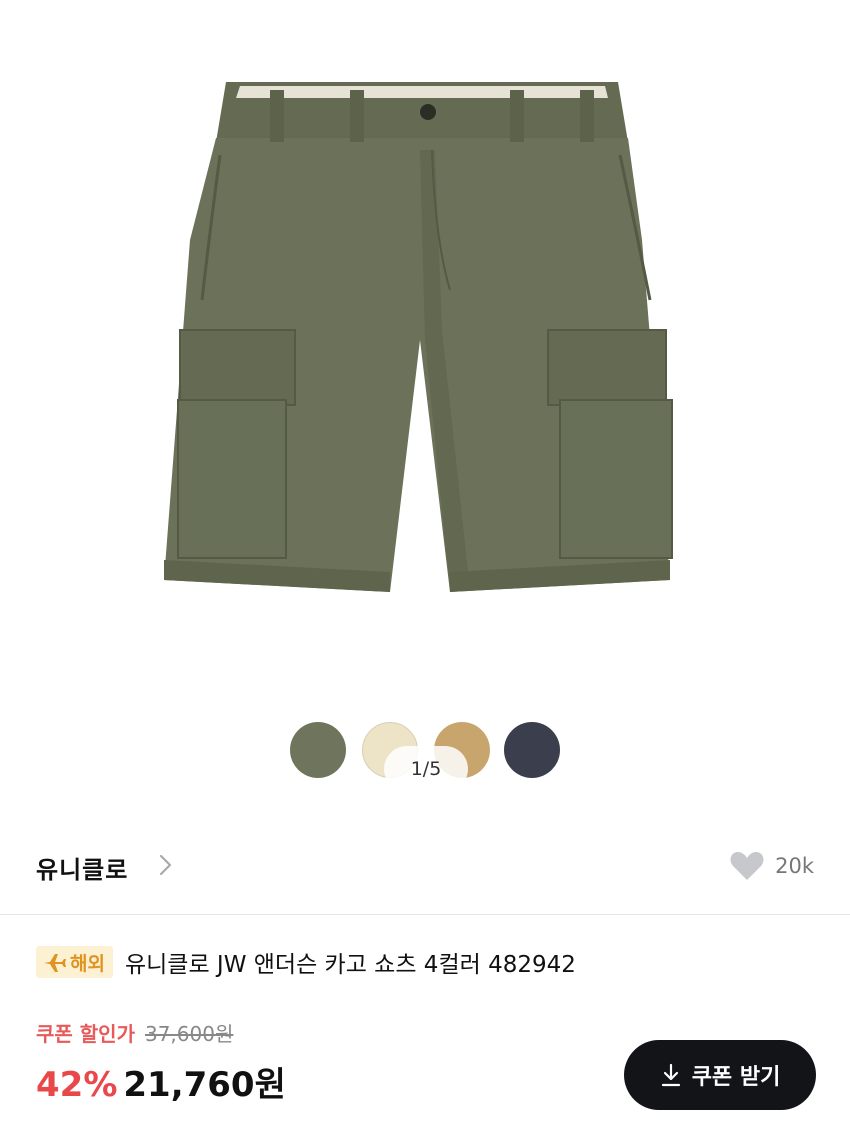  Describe the element at coordinates (670, 1075) in the screenshot. I see `download-icon` at that location.